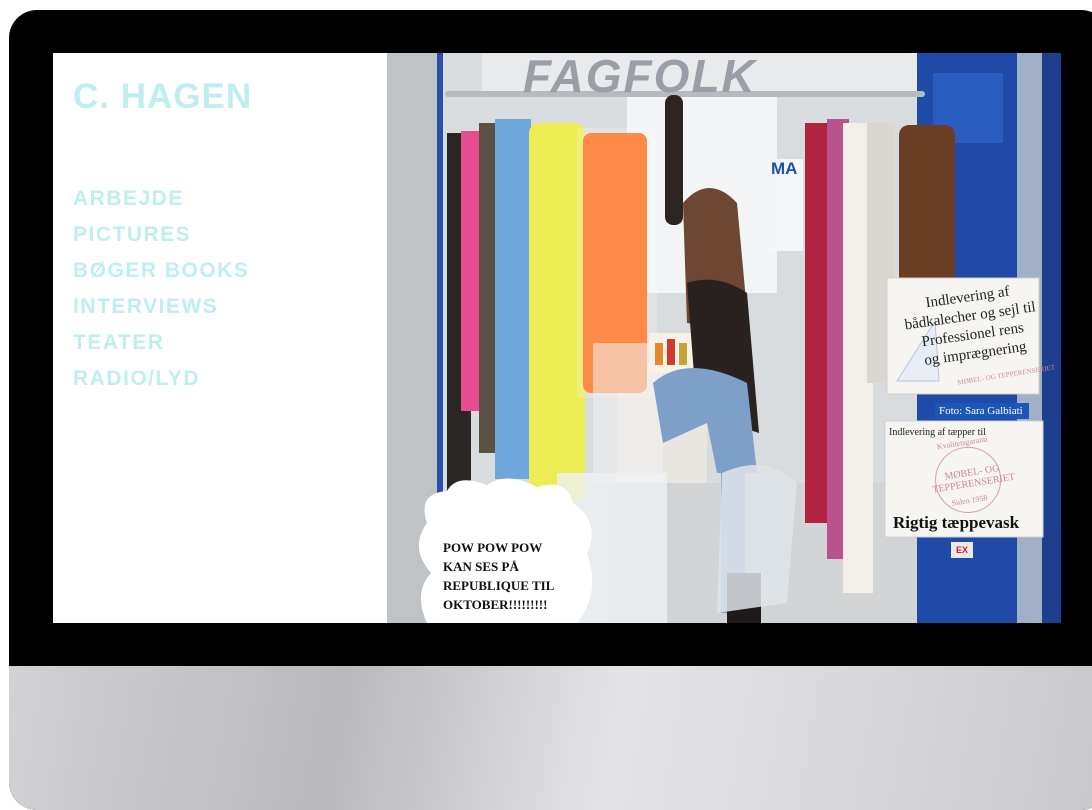 This screenshot has height=810, width=1092. I want to click on speech-line: KAN SES PÅ, so click(481, 566).